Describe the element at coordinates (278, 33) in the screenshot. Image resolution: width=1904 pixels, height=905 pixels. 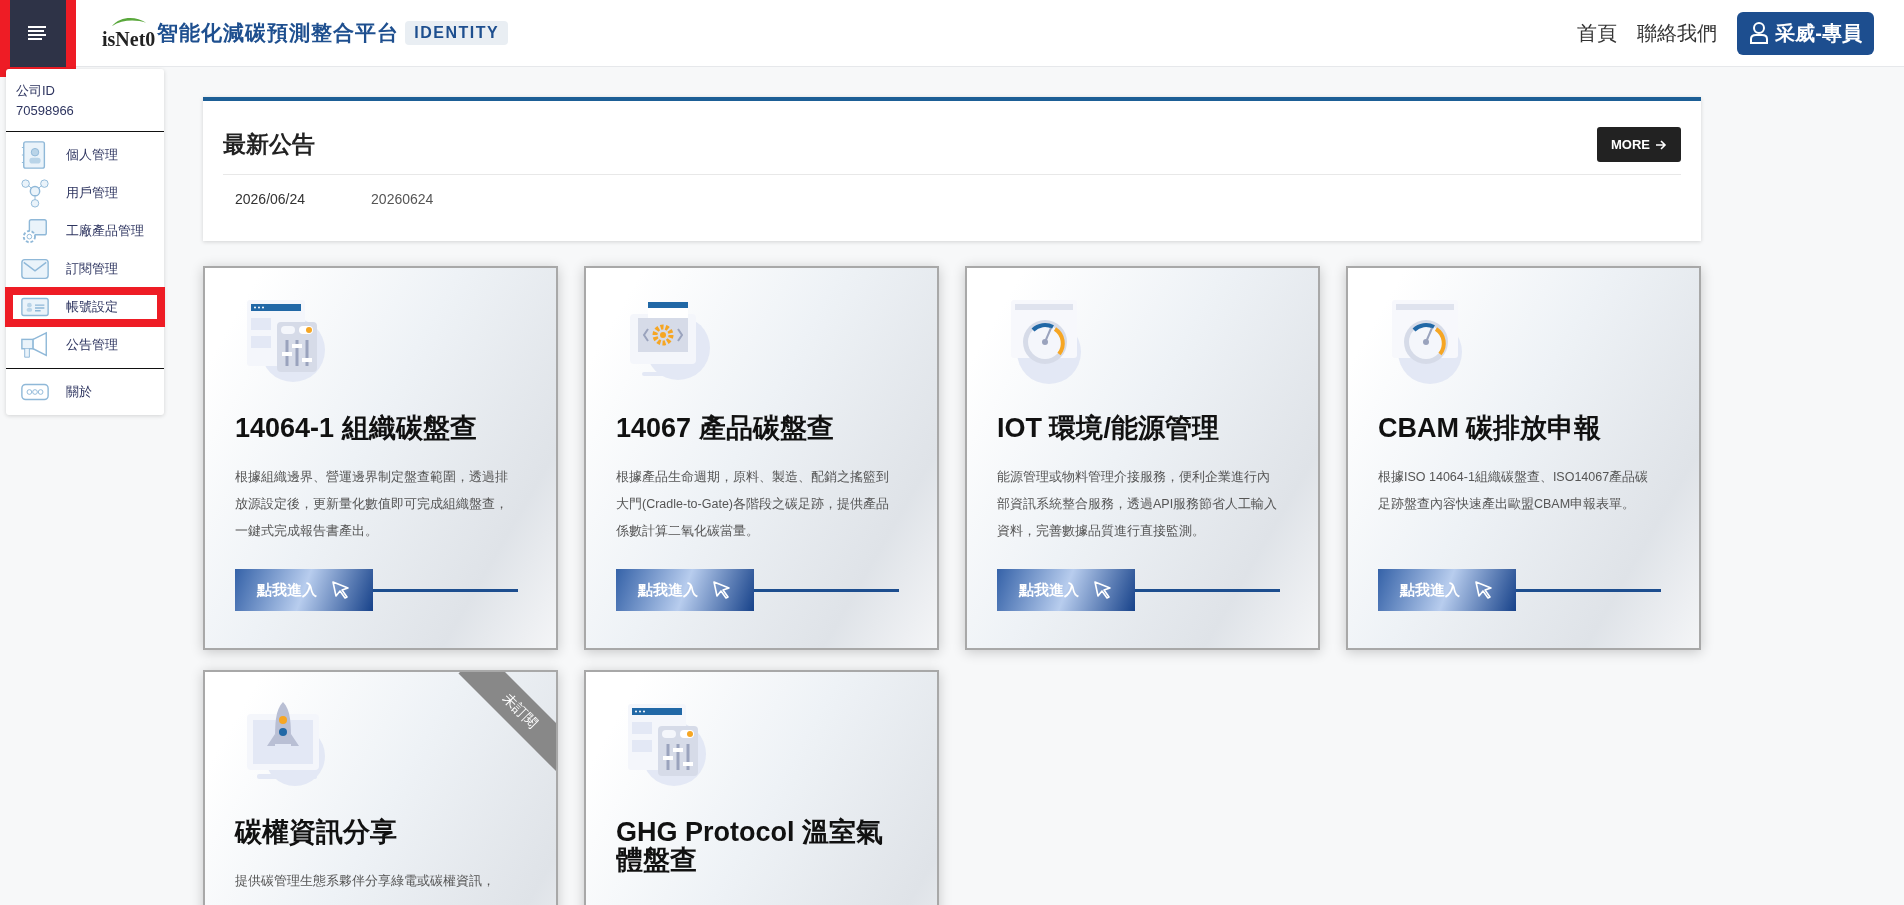
I see `site-title: 智能化減碳預測整合平台` at that location.